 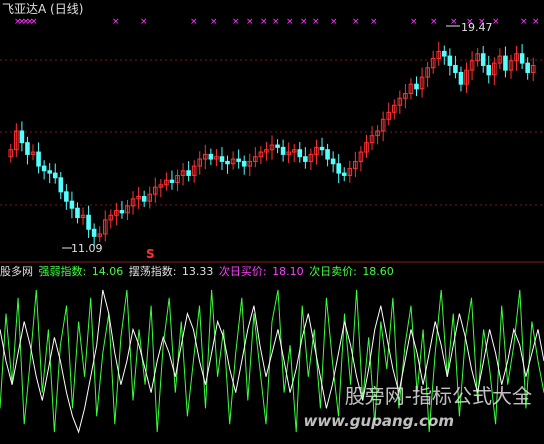 I want to click on next-buy-value: 18.10, so click(x=288, y=271).